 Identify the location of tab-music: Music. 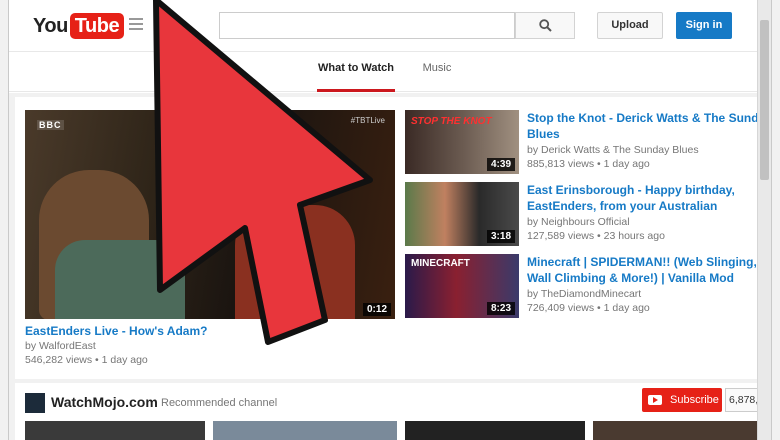
(437, 72).